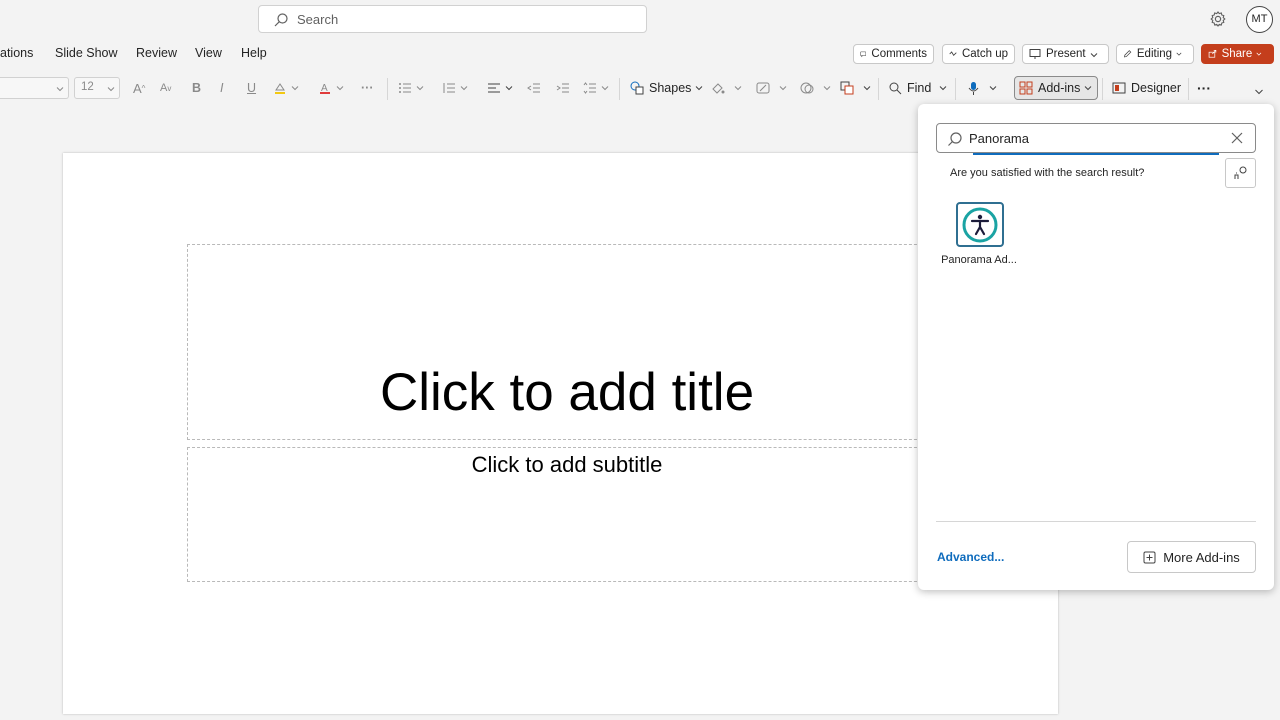 The width and height of the screenshot is (1280, 720). I want to click on comments-label: Comments, so click(899, 54).